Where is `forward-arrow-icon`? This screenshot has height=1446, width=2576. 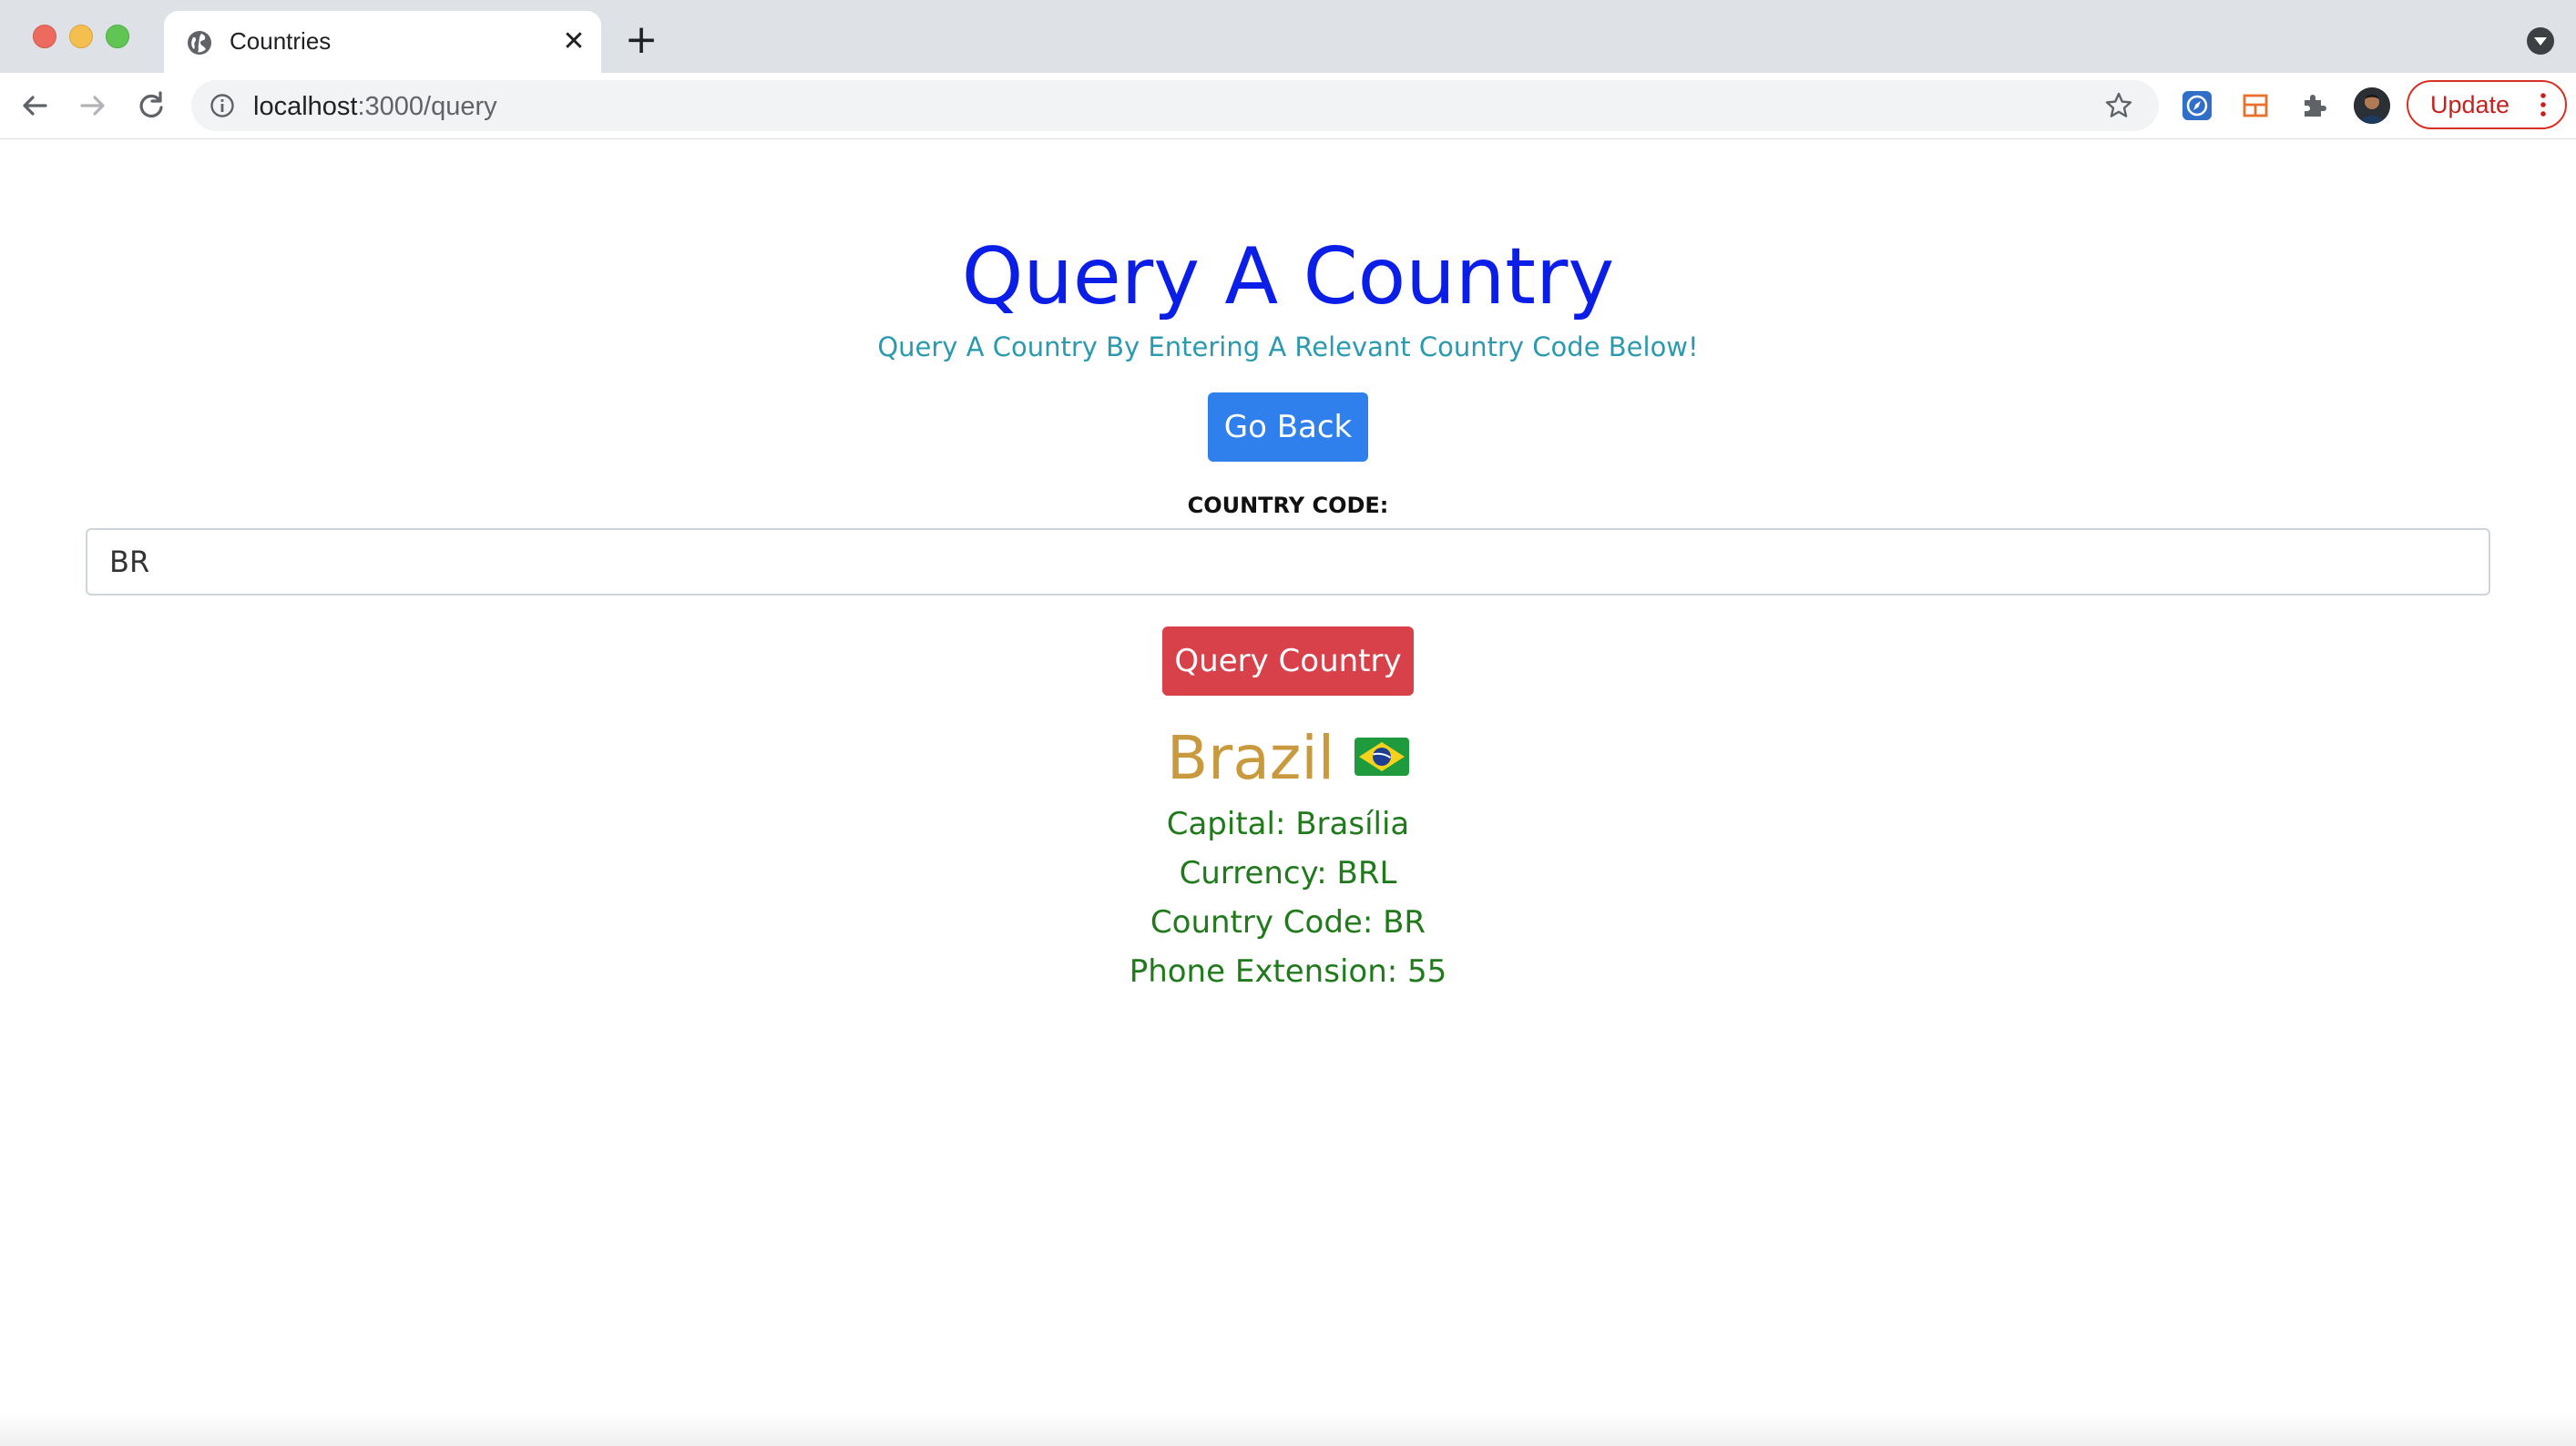
forward-arrow-icon is located at coordinates (93, 105).